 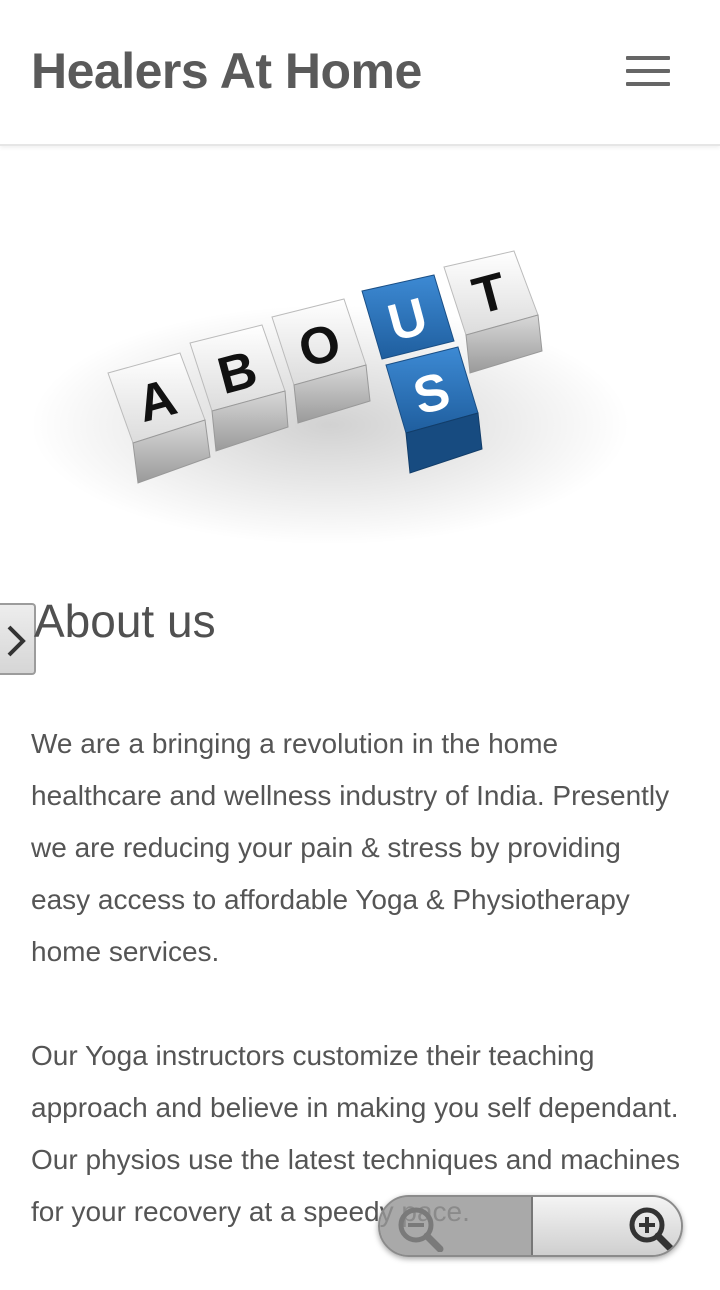 I want to click on site-title: Healers At Home, so click(x=226, y=71).